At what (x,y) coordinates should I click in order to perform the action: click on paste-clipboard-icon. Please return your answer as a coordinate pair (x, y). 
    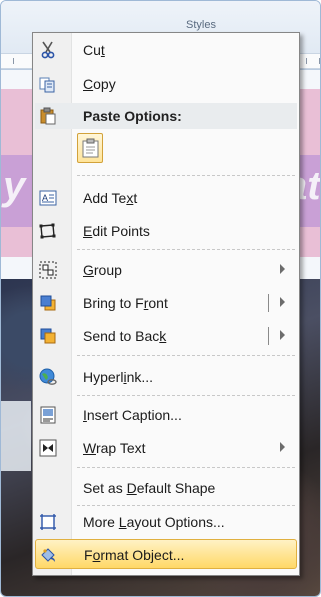
    Looking at the image, I should click on (91, 150).